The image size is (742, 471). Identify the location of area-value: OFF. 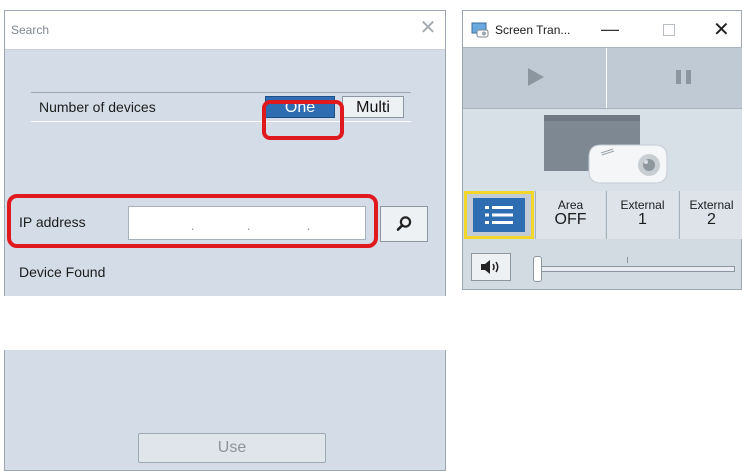
(570, 219).